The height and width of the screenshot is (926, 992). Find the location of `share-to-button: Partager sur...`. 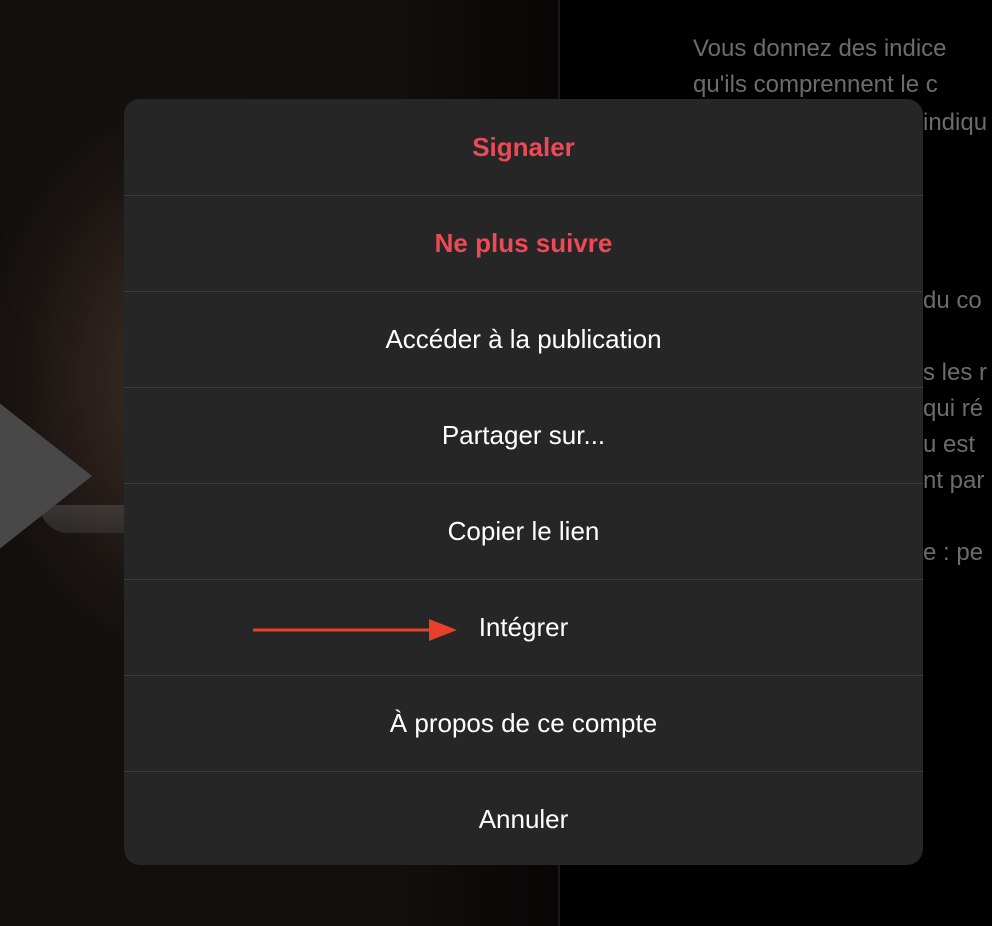

share-to-button: Partager sur... is located at coordinates (523, 435).